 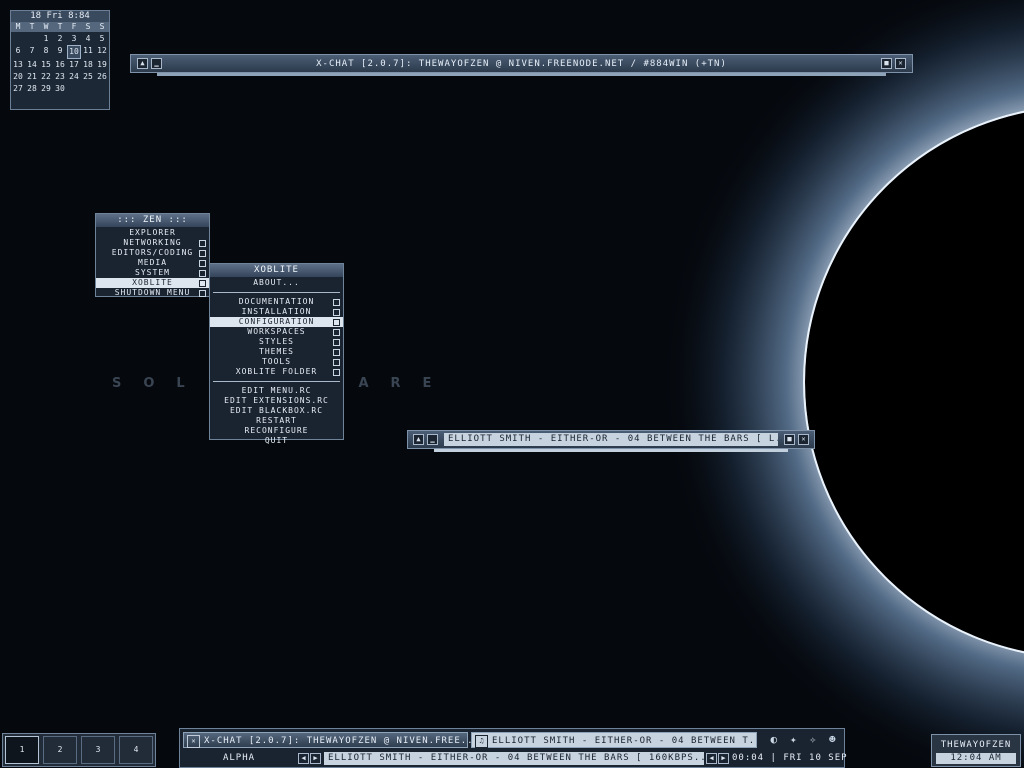 What do you see at coordinates (18, 26) in the screenshot?
I see `weekday-label: M` at bounding box center [18, 26].